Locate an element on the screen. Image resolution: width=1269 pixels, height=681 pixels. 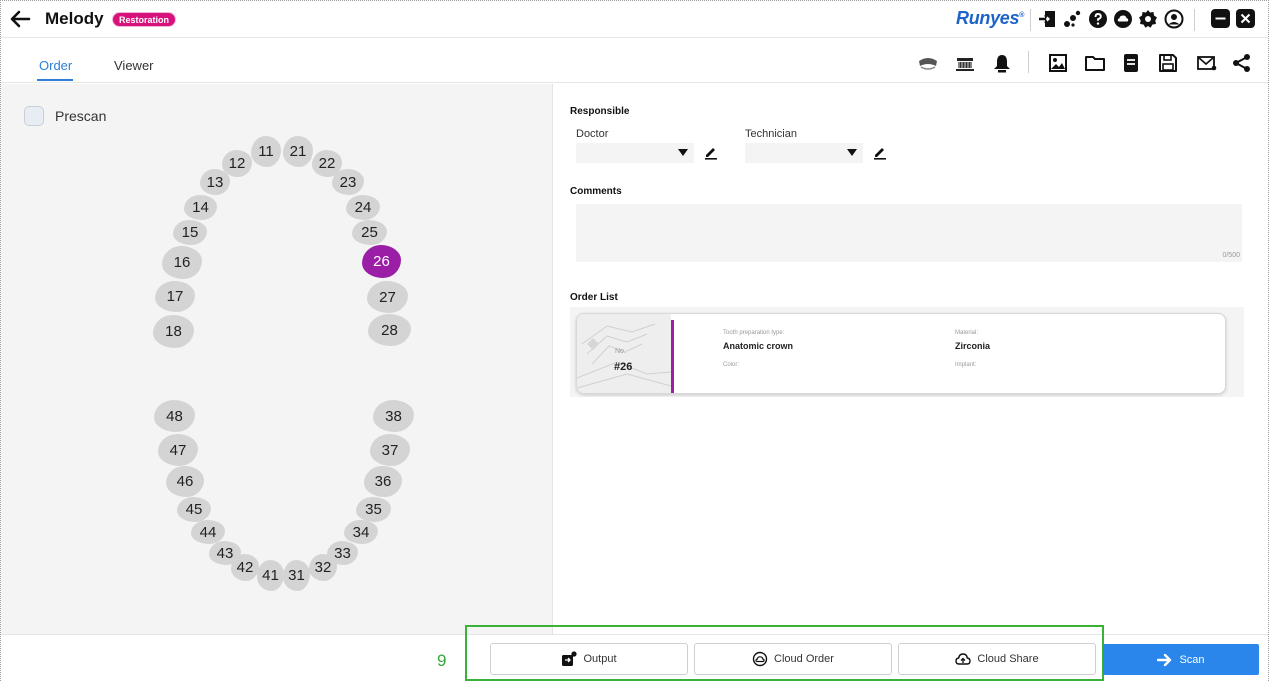
annotation-number: 9 is located at coordinates (442, 660).